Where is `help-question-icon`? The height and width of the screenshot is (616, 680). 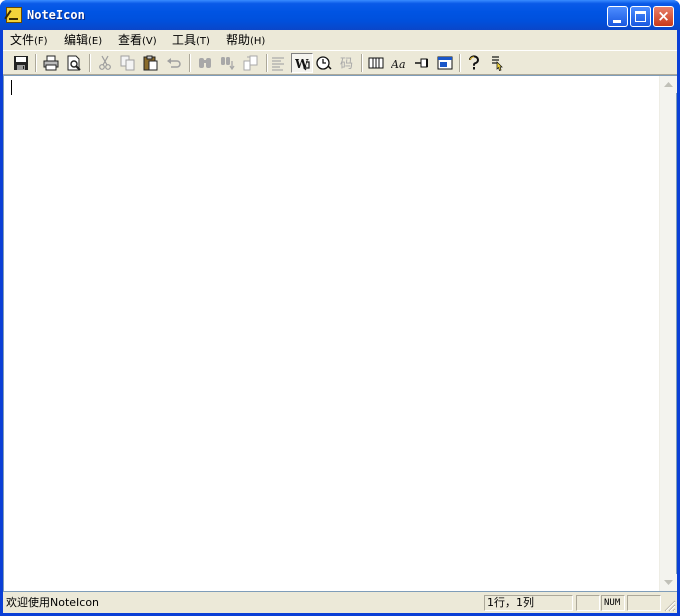 help-question-icon is located at coordinates (473, 62).